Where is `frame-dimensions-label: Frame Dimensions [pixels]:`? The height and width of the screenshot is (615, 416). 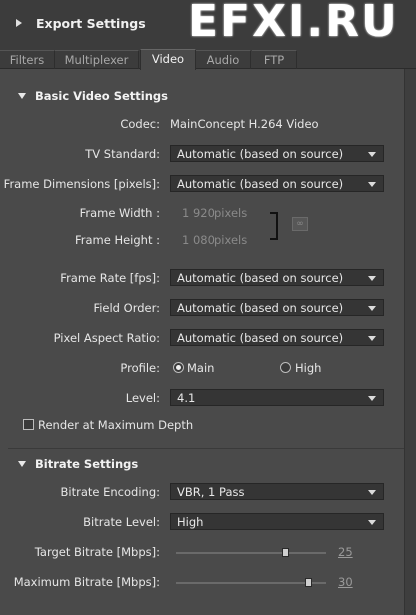 frame-dimensions-label: Frame Dimensions [pixels]: is located at coordinates (81, 184).